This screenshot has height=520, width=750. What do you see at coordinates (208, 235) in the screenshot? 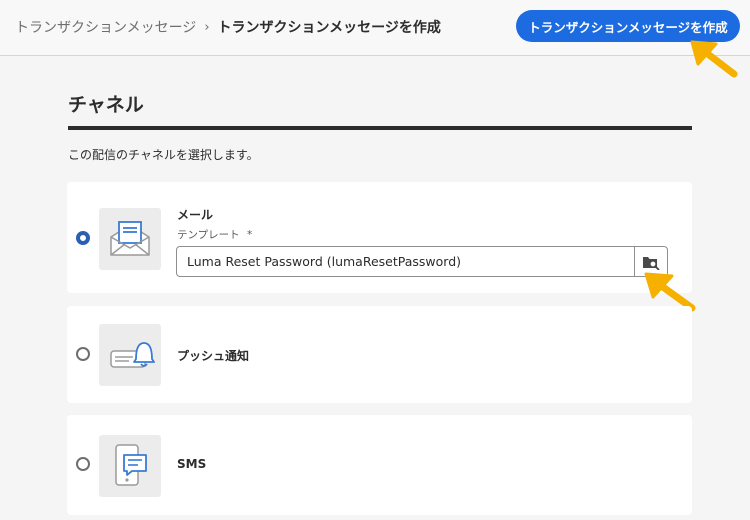
I see `template-label-text: テンプレート` at bounding box center [208, 235].